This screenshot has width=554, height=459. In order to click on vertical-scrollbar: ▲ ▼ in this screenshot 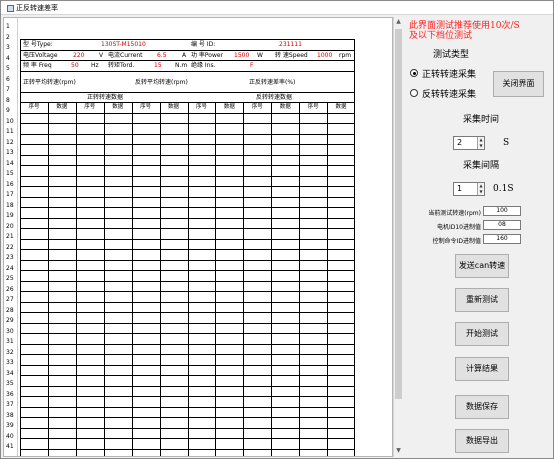, I will do `click(398, 237)`.